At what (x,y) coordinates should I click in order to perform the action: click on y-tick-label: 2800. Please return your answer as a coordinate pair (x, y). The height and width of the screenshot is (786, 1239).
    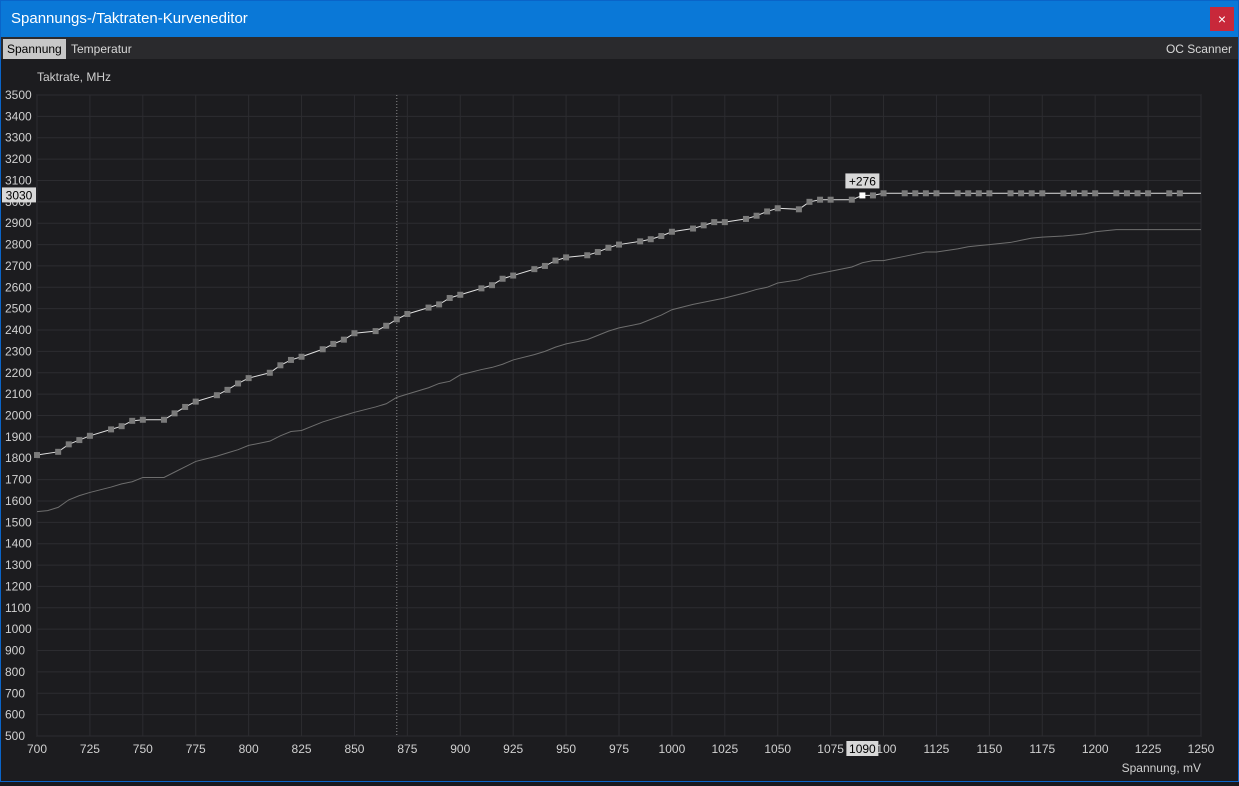
    Looking at the image, I should click on (18, 245).